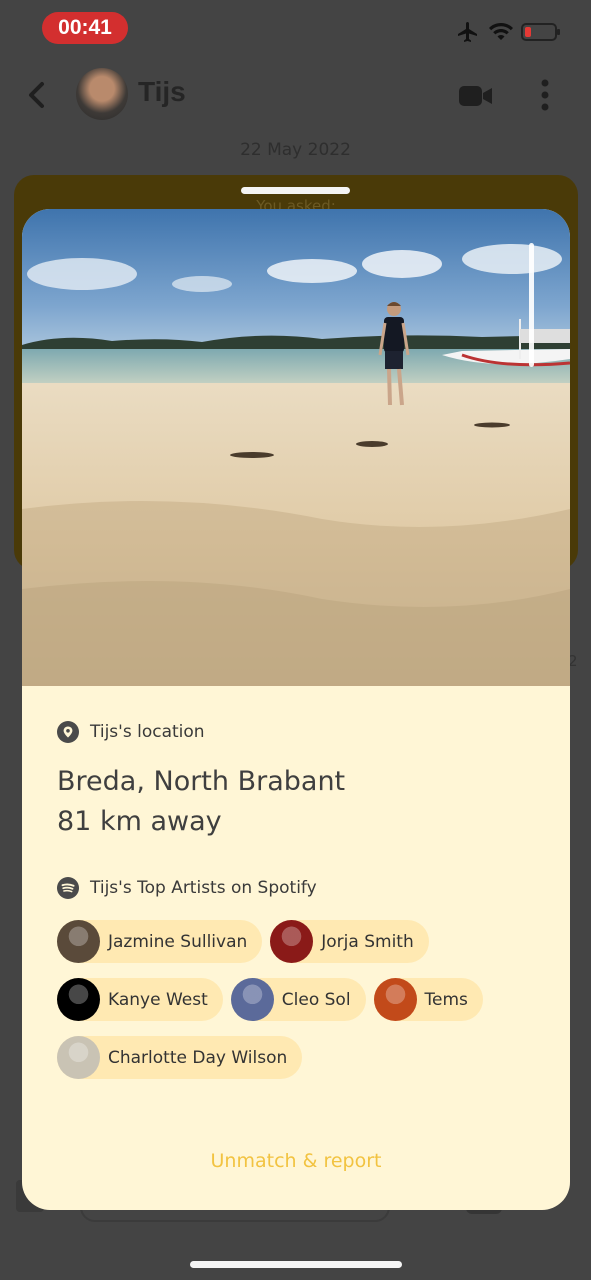 This screenshot has height=1280, width=591. Describe the element at coordinates (203, 888) in the screenshot. I see `spotify-label: Tijs's Top Artists on Spotify` at that location.